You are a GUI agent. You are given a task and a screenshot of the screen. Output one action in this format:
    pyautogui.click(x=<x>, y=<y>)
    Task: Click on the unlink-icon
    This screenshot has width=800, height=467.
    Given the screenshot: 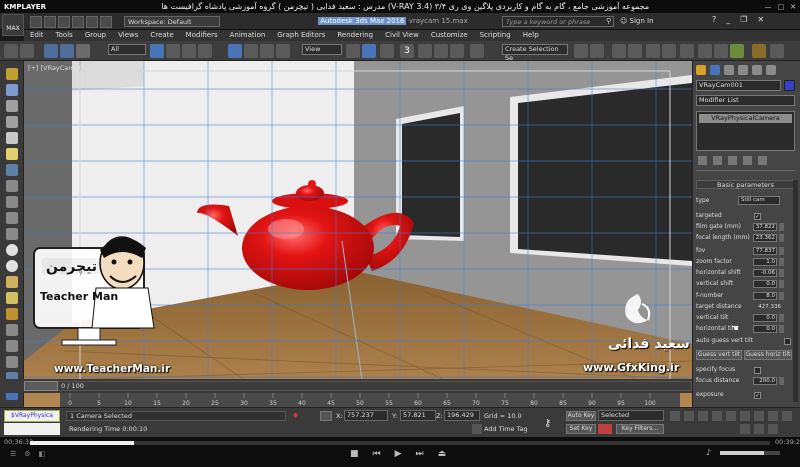 What is the action you would take?
    pyautogui.click(x=67, y=51)
    